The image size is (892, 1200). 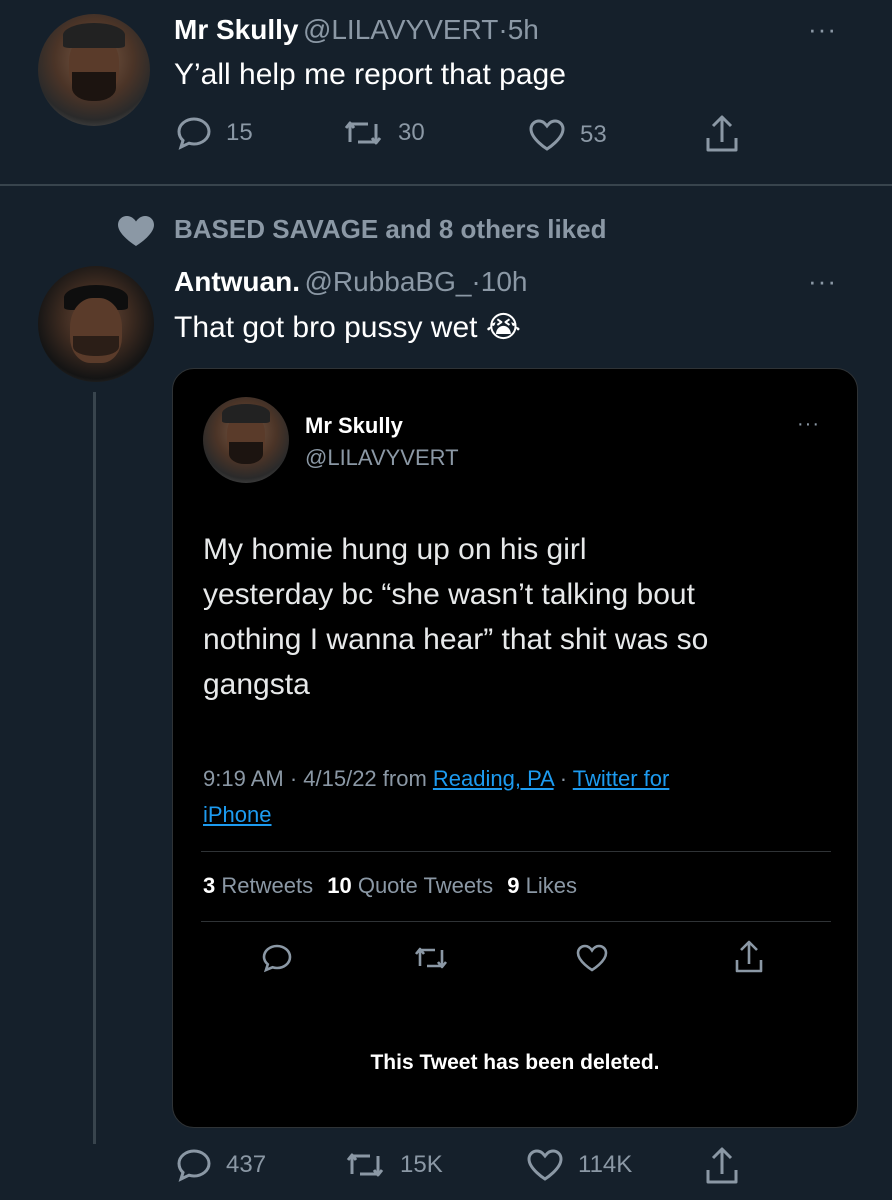 I want to click on author-handle: @RubbaBG_, so click(x=387, y=281).